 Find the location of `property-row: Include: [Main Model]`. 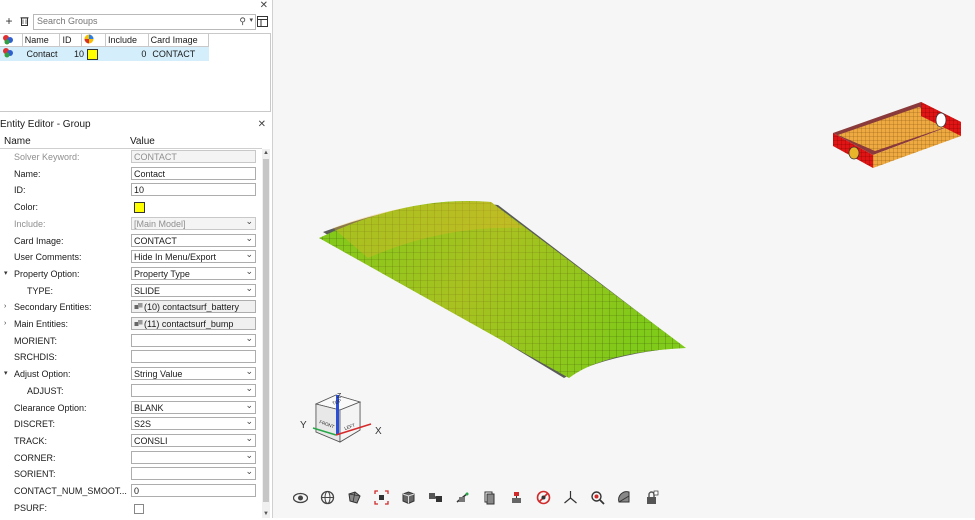

property-row: Include: [Main Model] is located at coordinates (131, 224).